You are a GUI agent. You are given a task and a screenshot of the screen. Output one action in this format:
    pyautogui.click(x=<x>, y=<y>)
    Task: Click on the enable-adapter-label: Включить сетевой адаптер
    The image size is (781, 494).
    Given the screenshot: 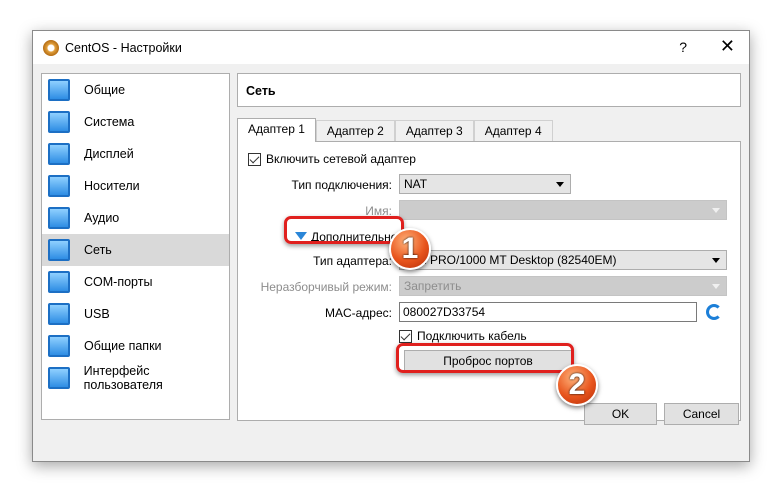 What is the action you would take?
    pyautogui.click(x=341, y=159)
    